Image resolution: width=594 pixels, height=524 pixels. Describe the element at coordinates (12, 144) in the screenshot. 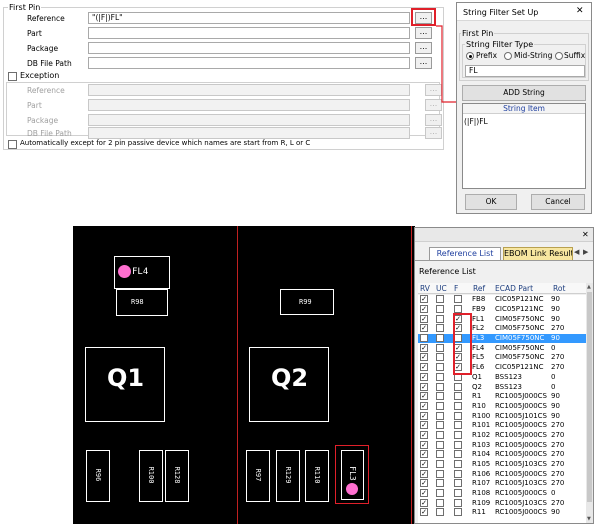

I see `auto-except-checkbox` at that location.